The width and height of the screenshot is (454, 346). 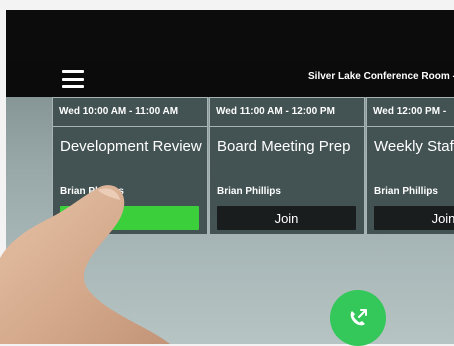 What do you see at coordinates (414, 146) in the screenshot?
I see `meeting-title: Weekly Staff` at bounding box center [414, 146].